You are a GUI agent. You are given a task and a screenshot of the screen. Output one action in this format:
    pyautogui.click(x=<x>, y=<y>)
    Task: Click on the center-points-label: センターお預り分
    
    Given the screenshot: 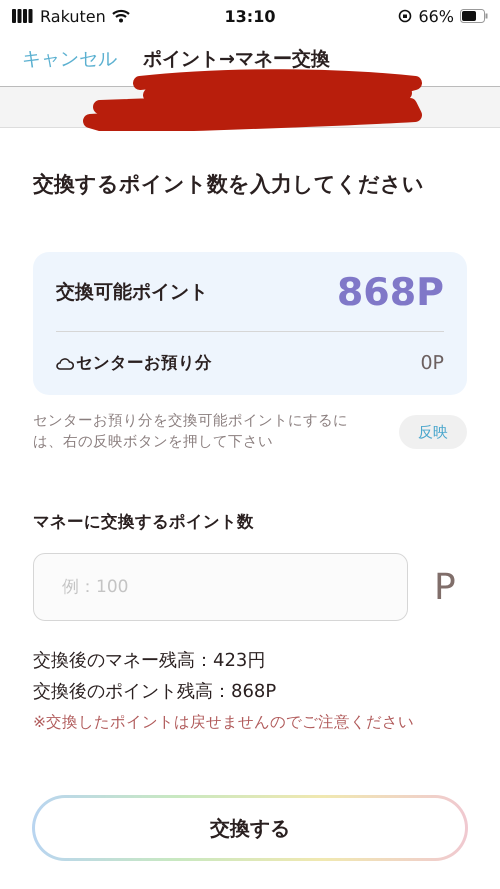 What is the action you would take?
    pyautogui.click(x=144, y=363)
    